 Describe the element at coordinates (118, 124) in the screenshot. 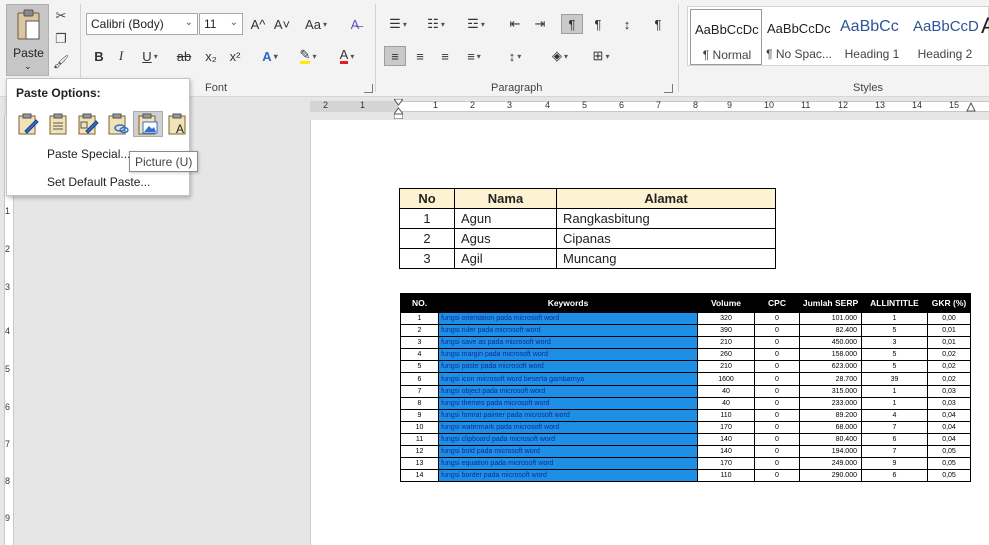

I see `paste-link-button` at that location.